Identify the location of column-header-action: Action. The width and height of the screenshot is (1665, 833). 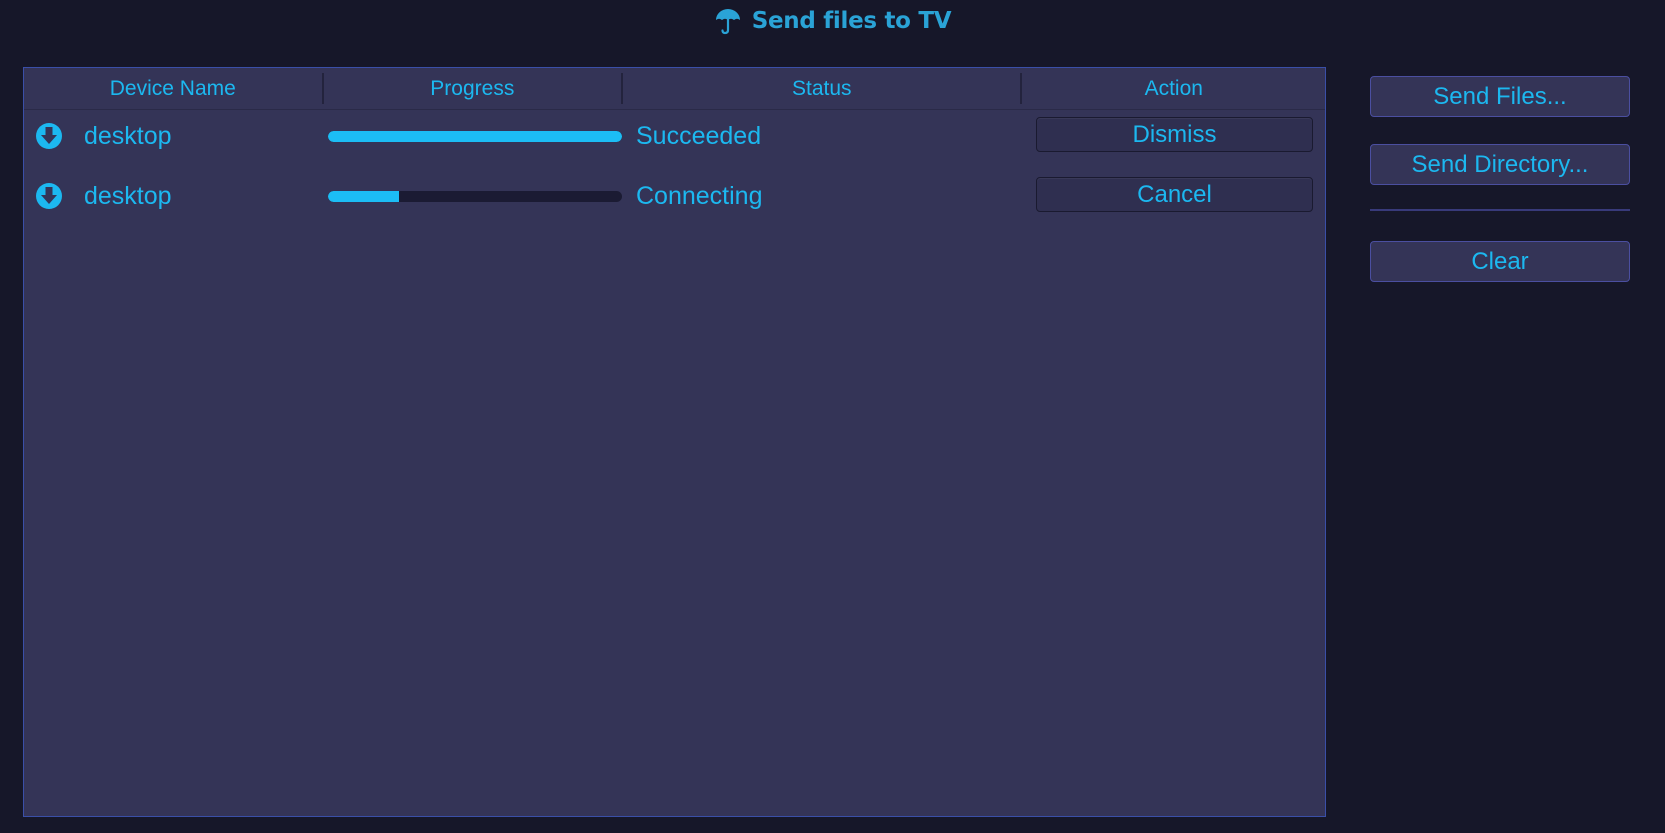
(1173, 88).